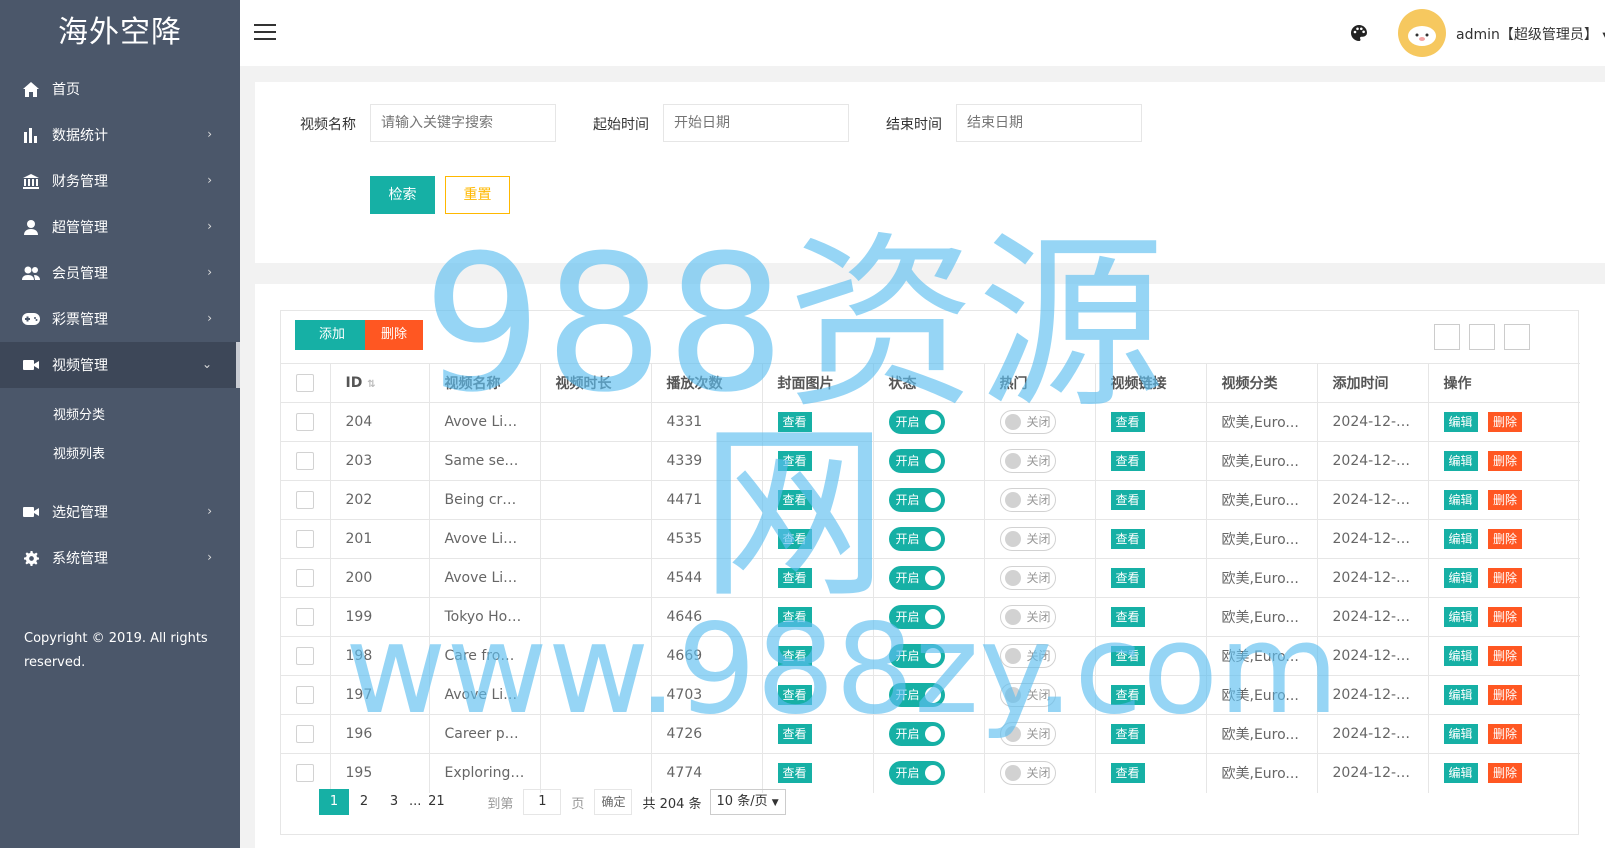 This screenshot has width=1605, height=848. Describe the element at coordinates (120, 558) in the screenshot. I see `sidebar-item-8: 系统管理 ›` at that location.